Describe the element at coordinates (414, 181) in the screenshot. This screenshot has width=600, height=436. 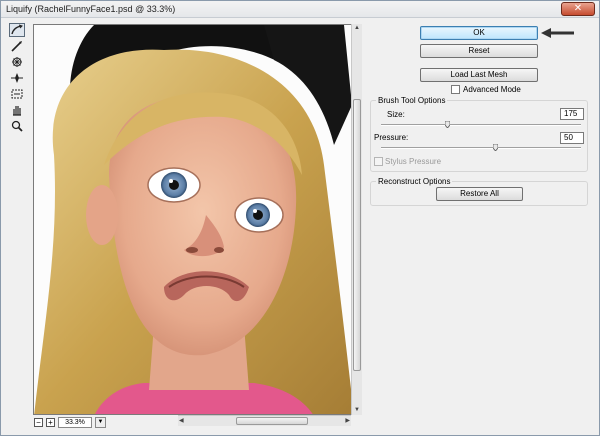
I see `reconstruct-options-title: Reconstruct Options` at that location.